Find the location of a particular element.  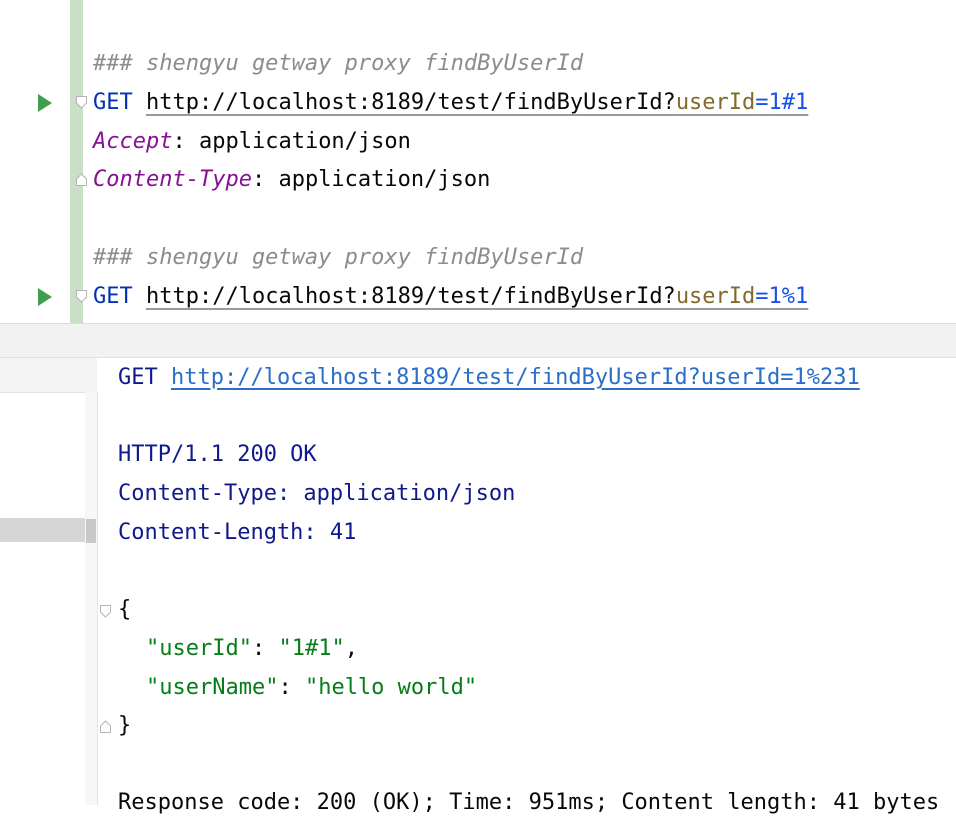

request-header: Content-Type: application/json is located at coordinates (291, 180).